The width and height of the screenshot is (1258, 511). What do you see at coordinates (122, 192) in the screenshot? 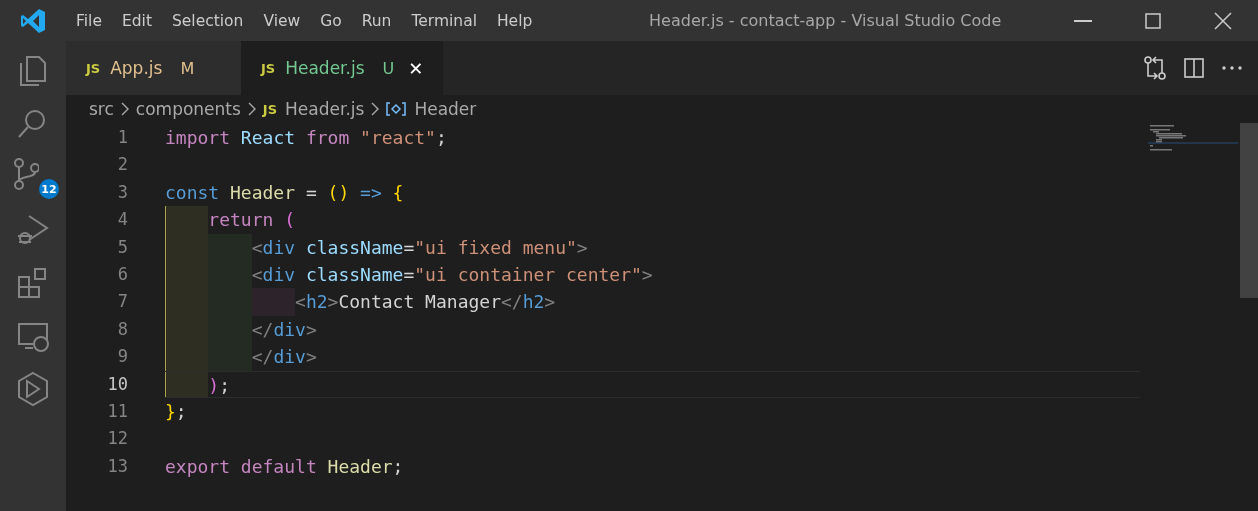
I see `line-number: 3` at bounding box center [122, 192].